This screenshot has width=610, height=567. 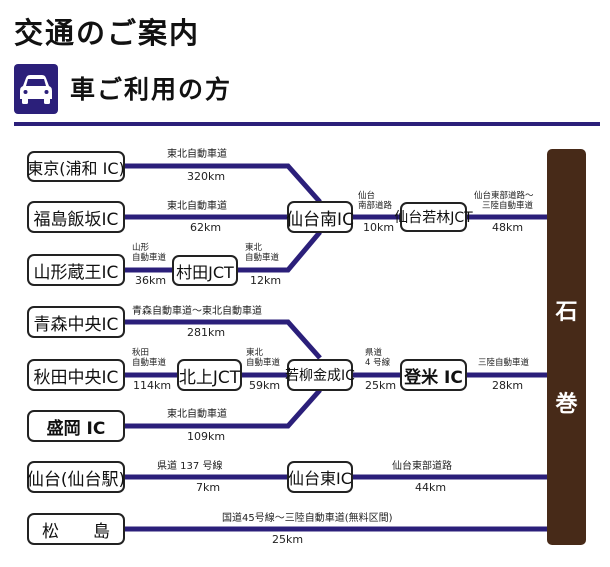 What do you see at coordinates (433, 217) in the screenshot?
I see `junction-sendai-wakabayashi: 仙台若林JCT` at bounding box center [433, 217].